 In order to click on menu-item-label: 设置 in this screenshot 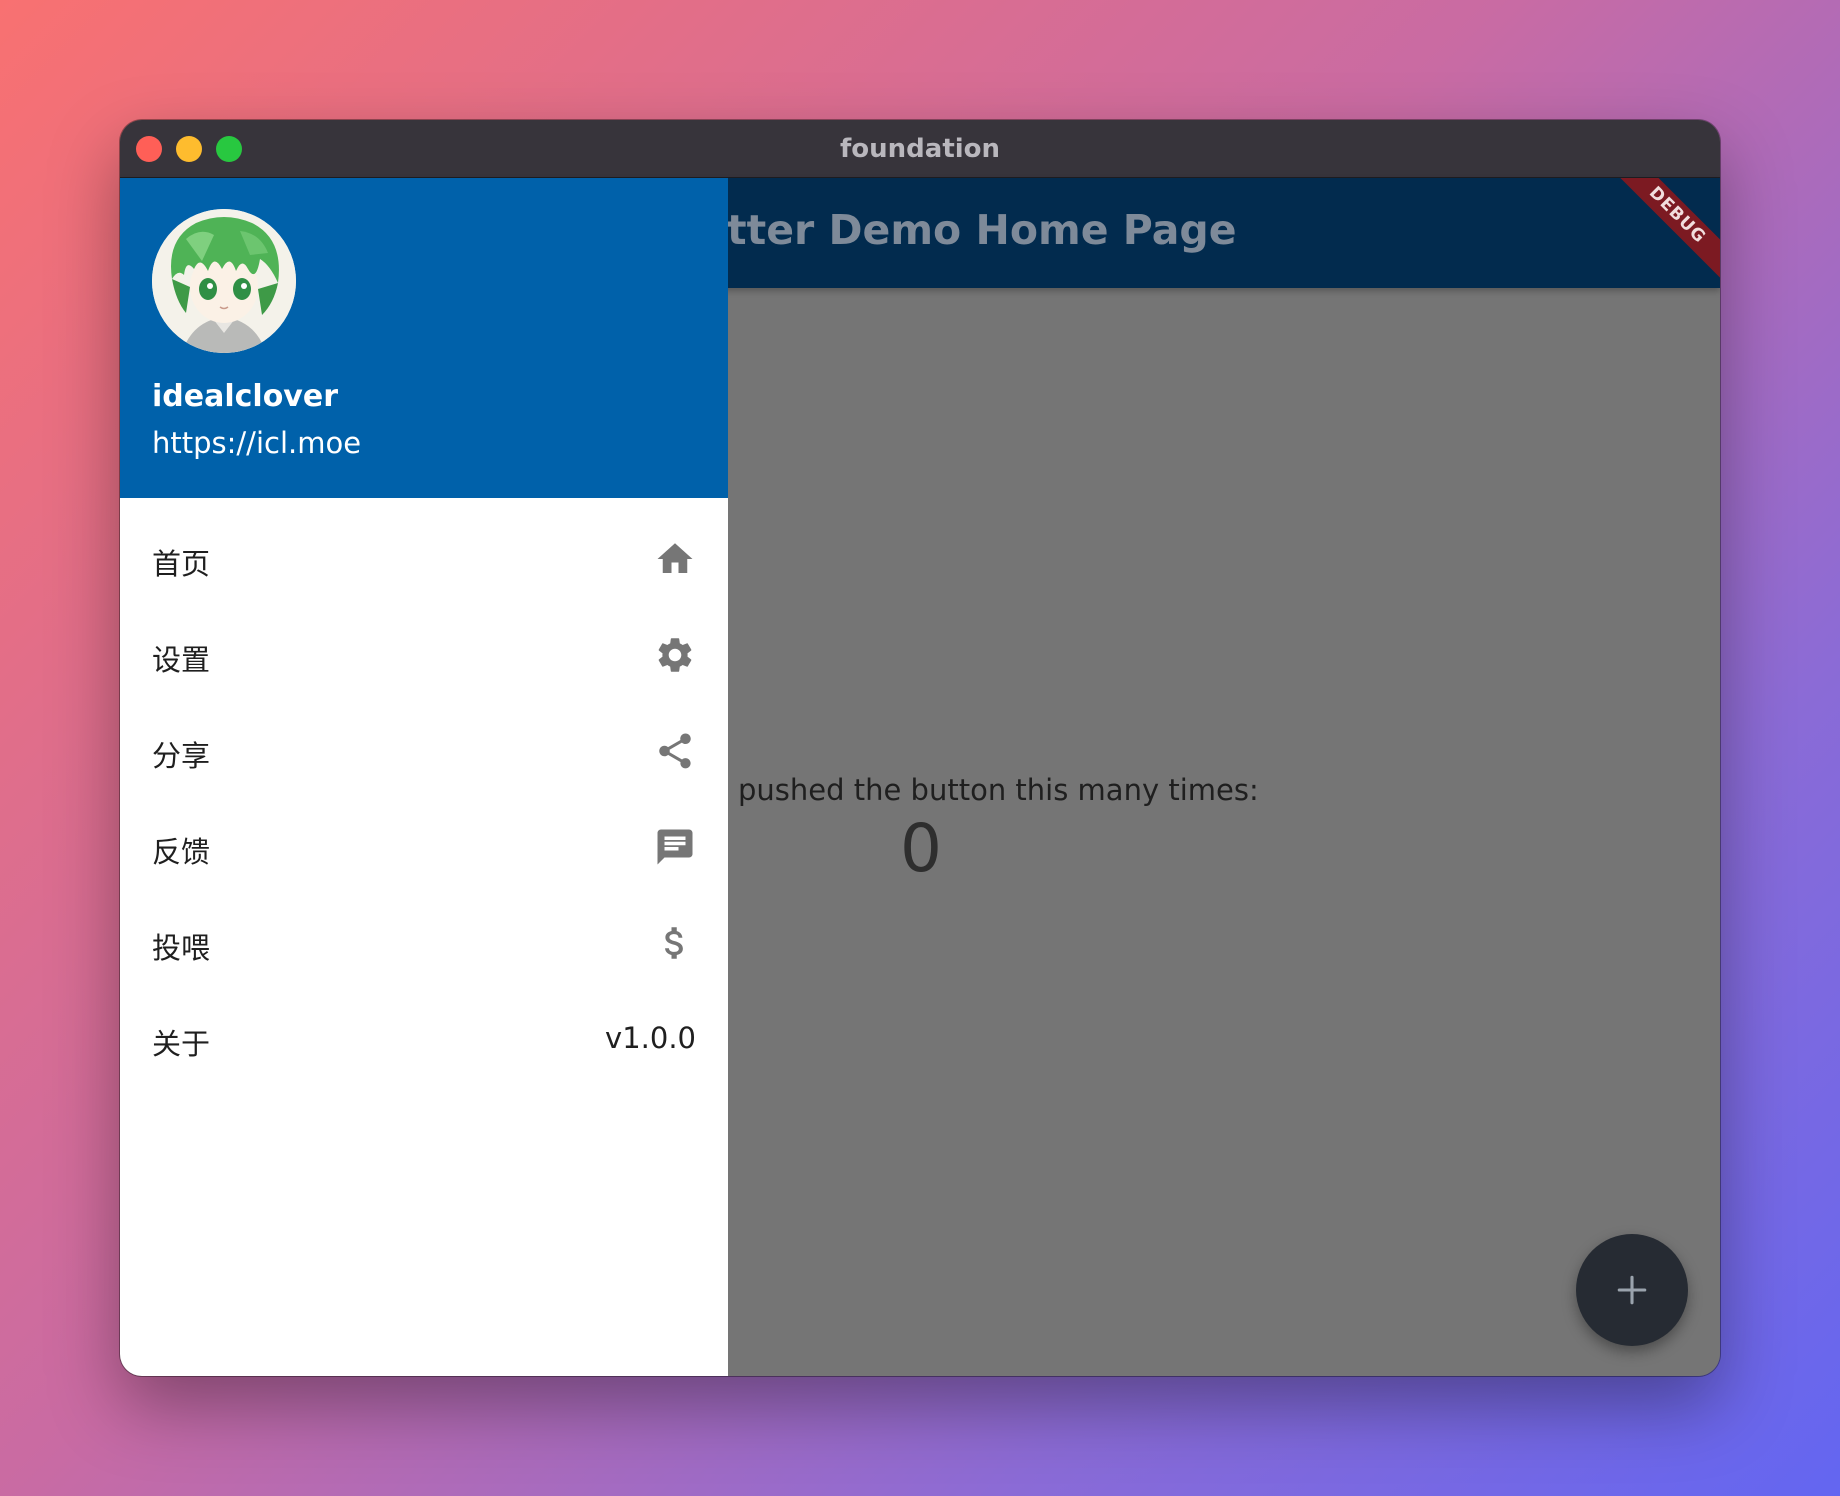, I will do `click(181, 660)`.